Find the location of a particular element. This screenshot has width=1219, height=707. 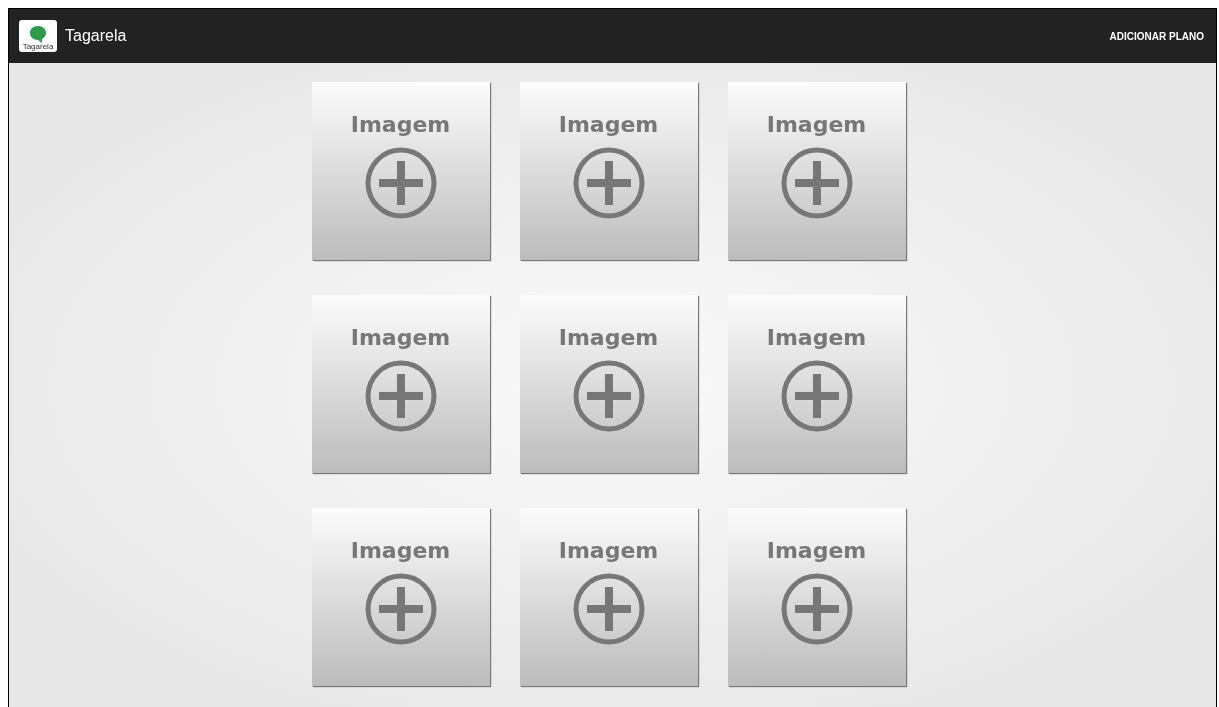

app-title: Tagarela is located at coordinates (96, 36).